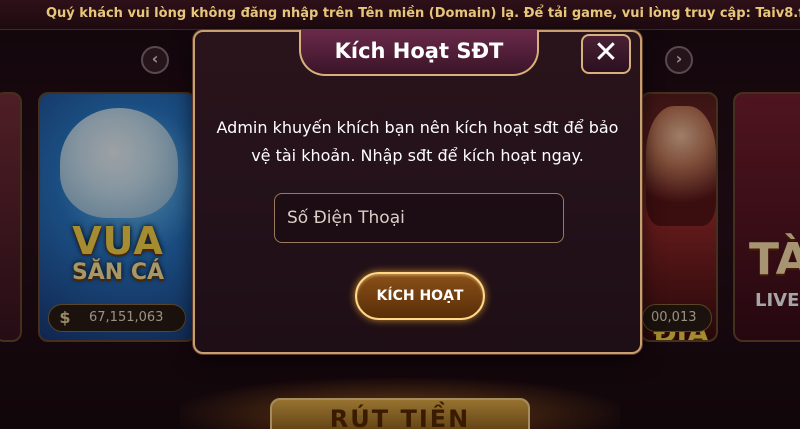  What do you see at coordinates (419, 218) in the screenshot?
I see `phone-number-input` at bounding box center [419, 218].